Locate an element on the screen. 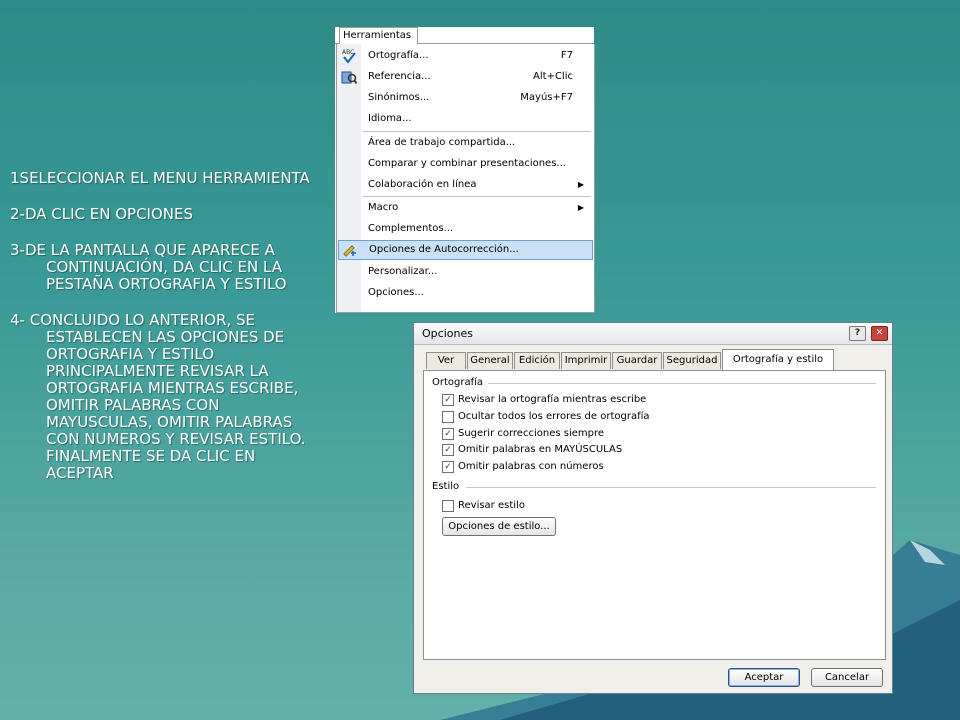 The image size is (960, 720). tab-edicion: Edición is located at coordinates (537, 360).